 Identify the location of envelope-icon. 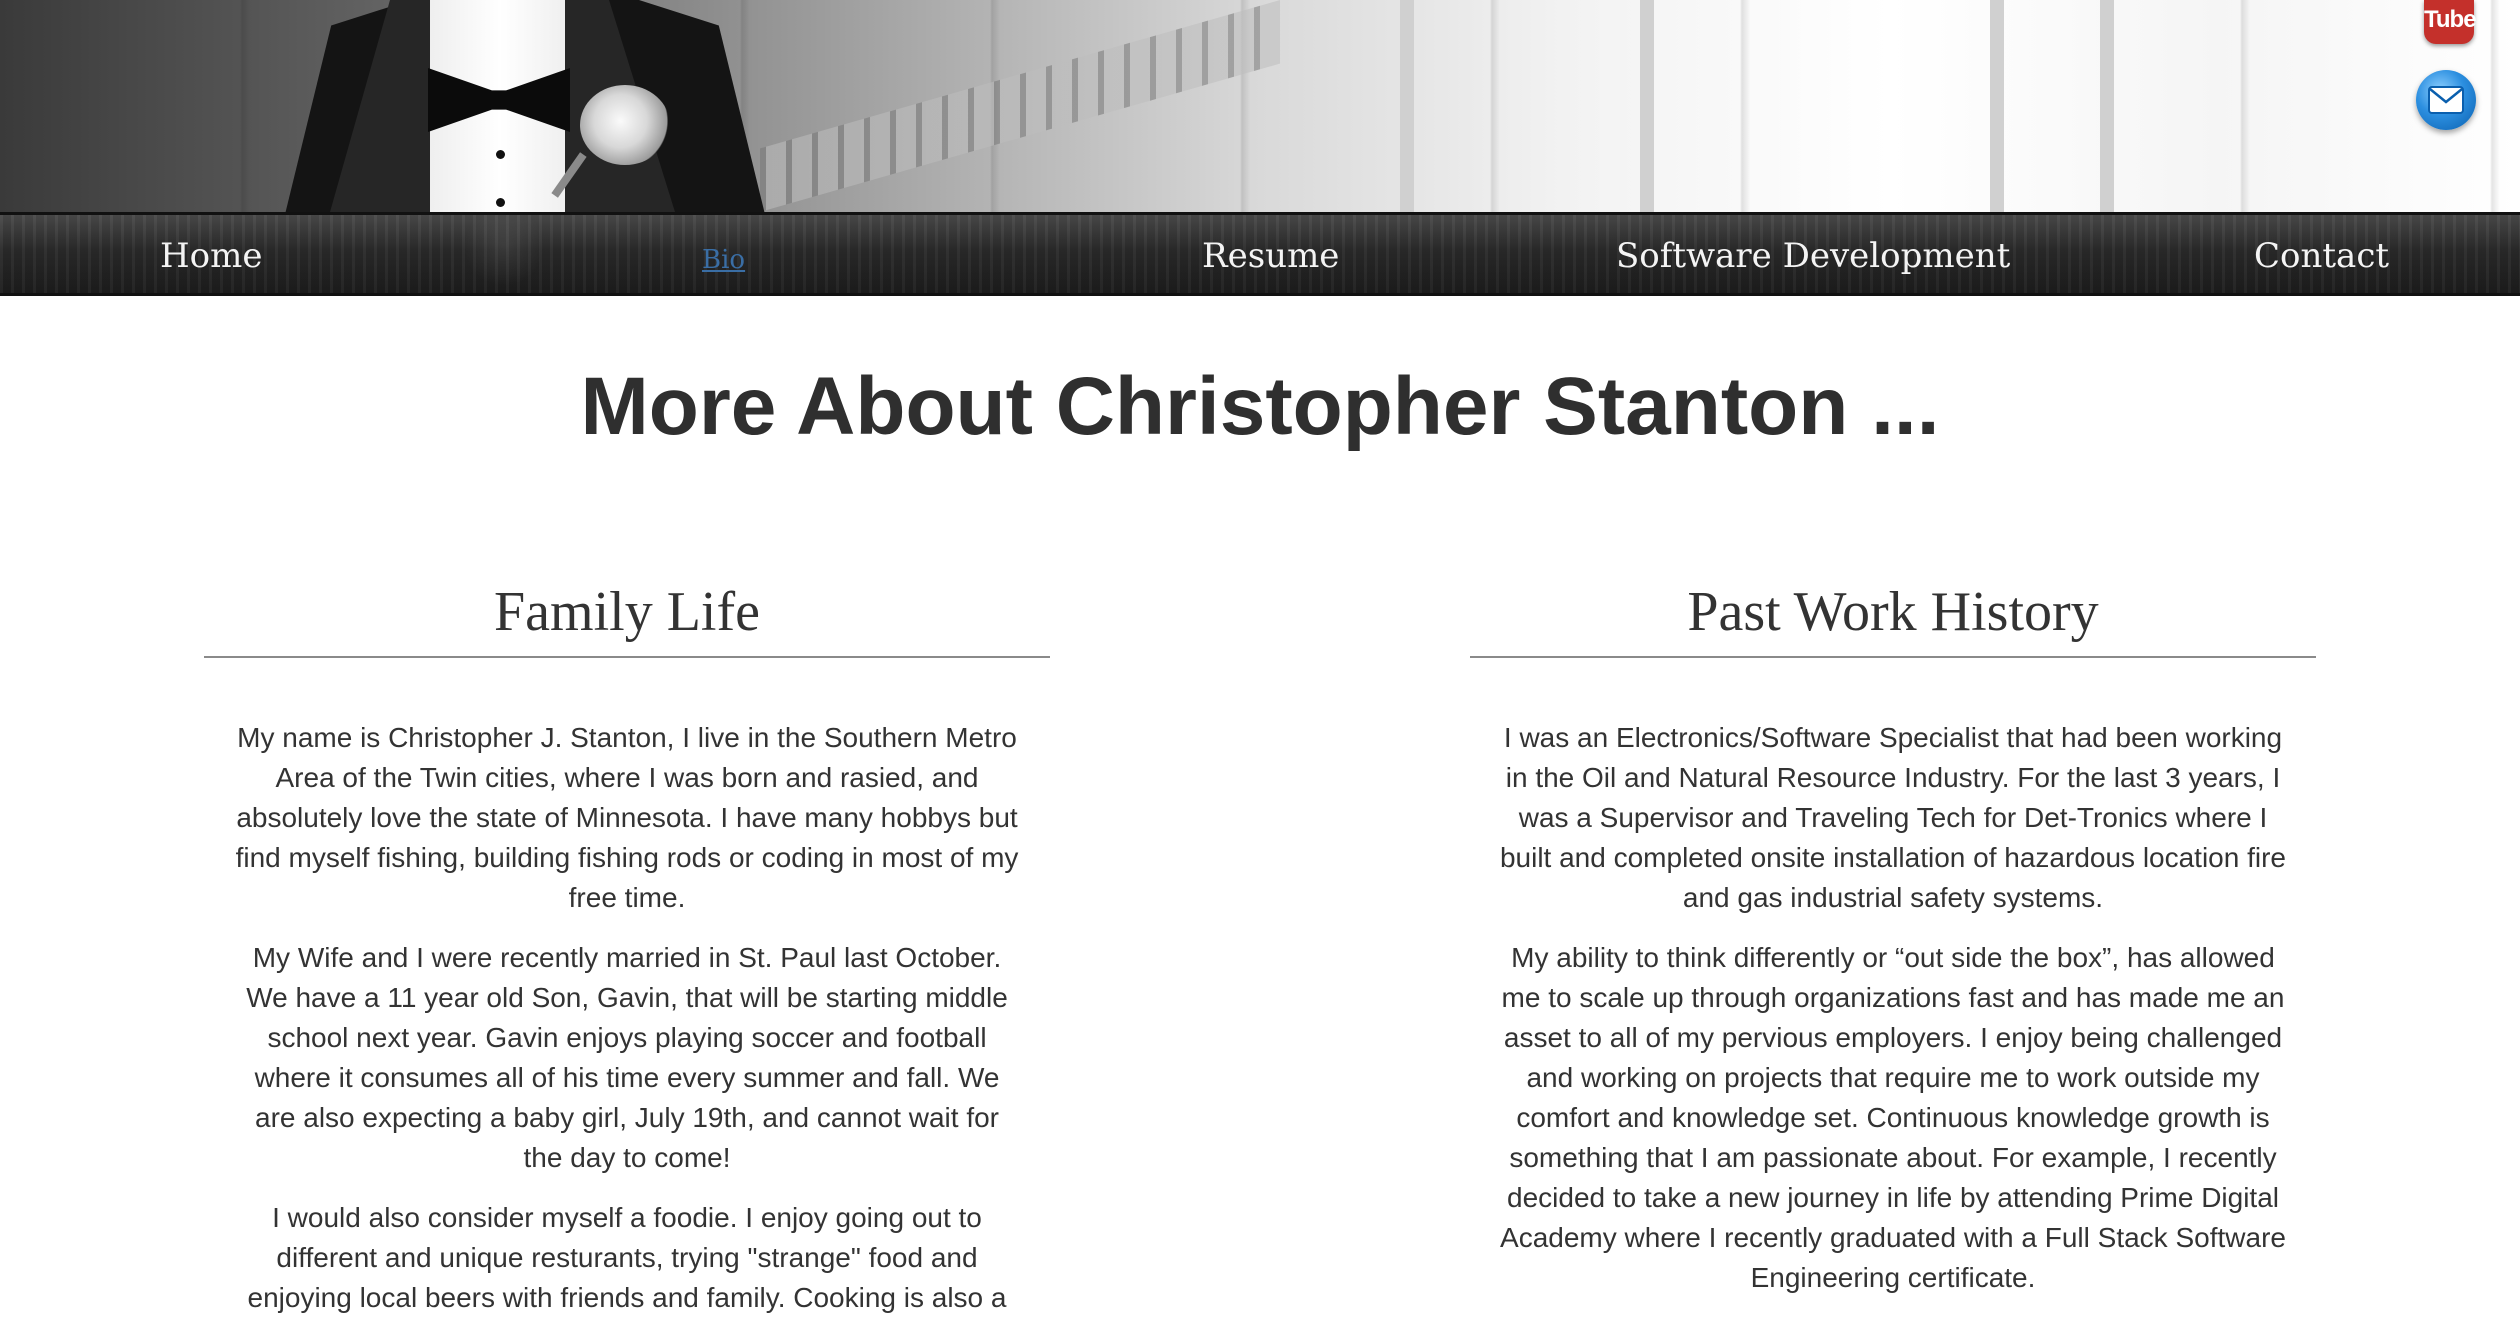
(2446, 100).